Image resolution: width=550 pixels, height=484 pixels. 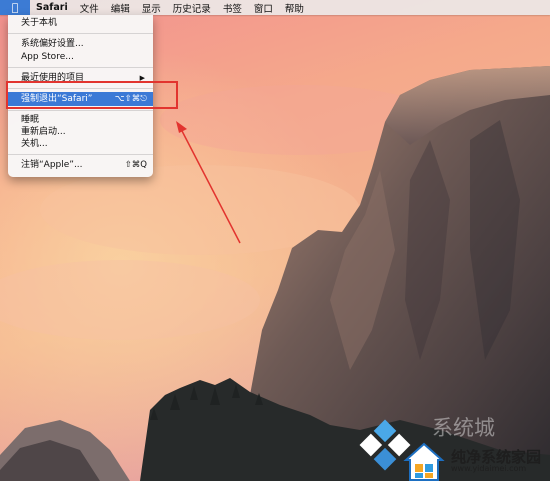 I want to click on menu-item-logout: 注销“Apple”... ⇧⌘Q, so click(x=80, y=165).